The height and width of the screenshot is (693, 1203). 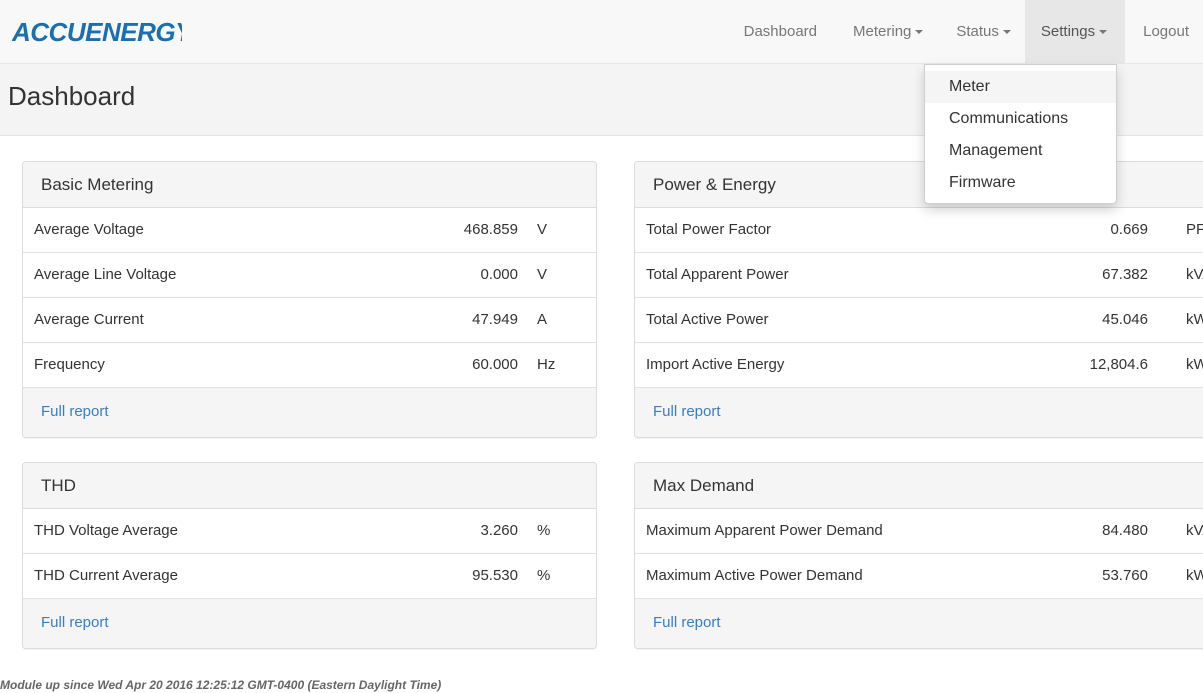 What do you see at coordinates (495, 575) in the screenshot?
I see `row-value: 95.530` at bounding box center [495, 575].